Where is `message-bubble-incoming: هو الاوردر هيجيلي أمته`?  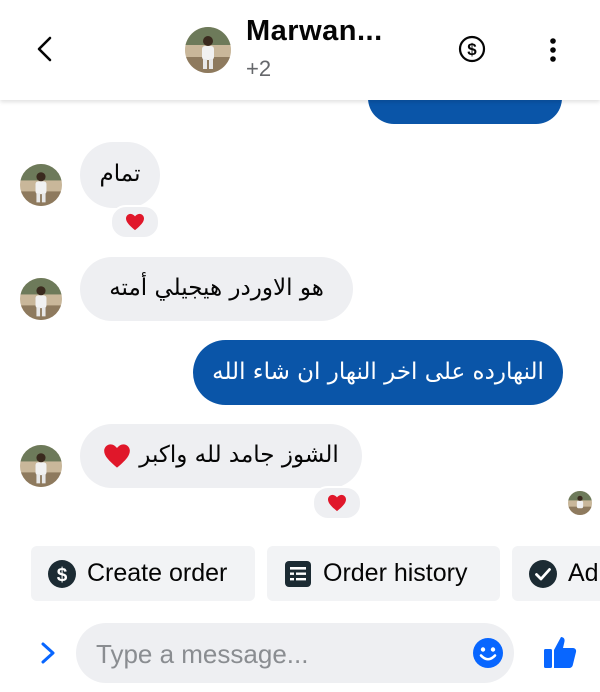 message-bubble-incoming: هو الاوردر هيجيلي أمته is located at coordinates (216, 289).